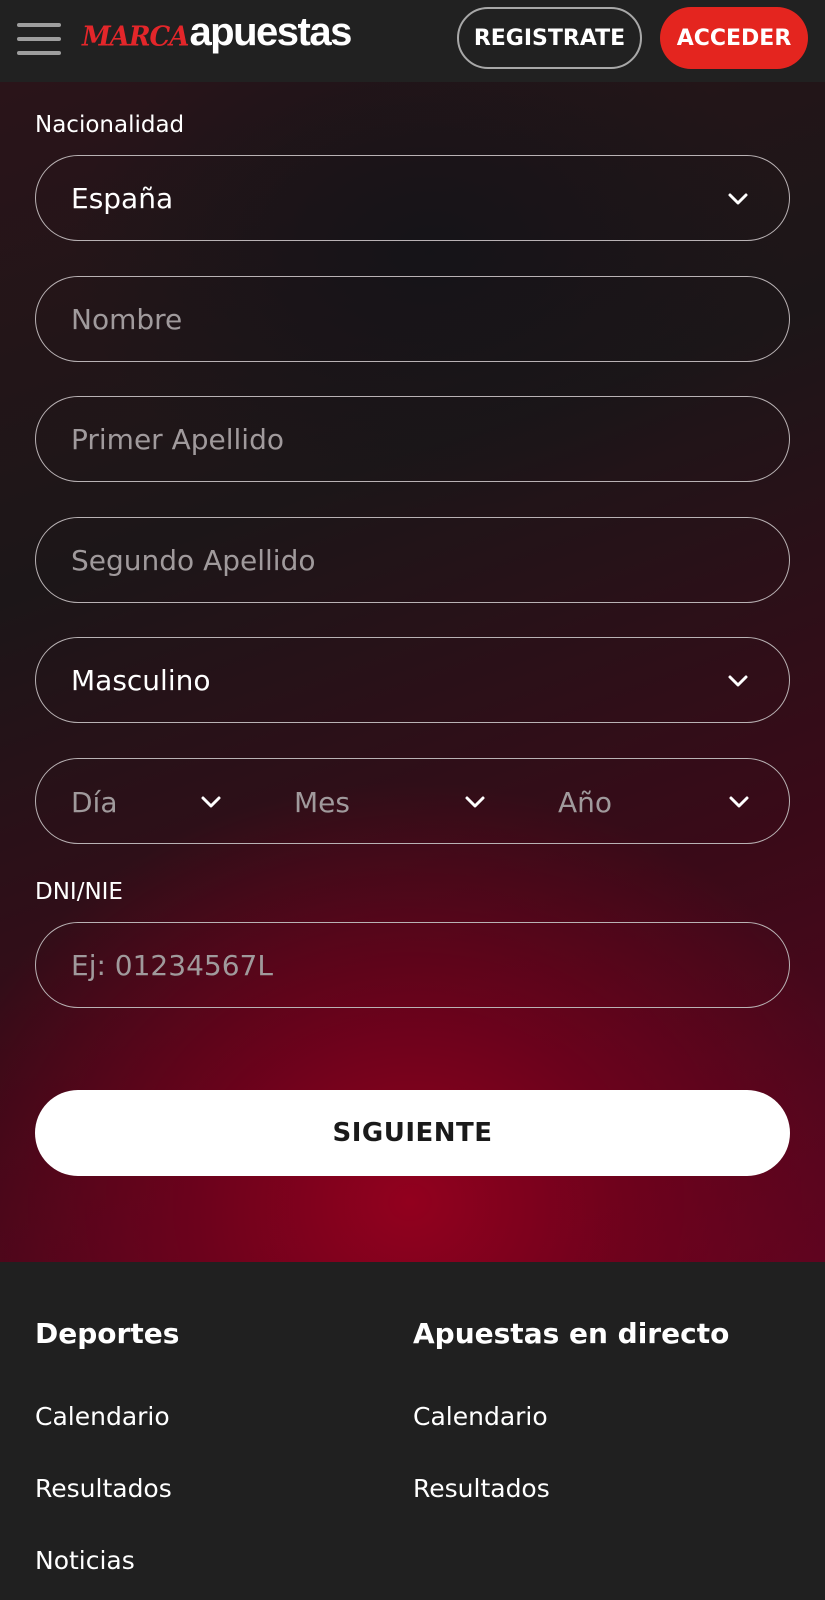 The height and width of the screenshot is (1600, 825). I want to click on first-surname-input: Primer Apellido, so click(412, 439).